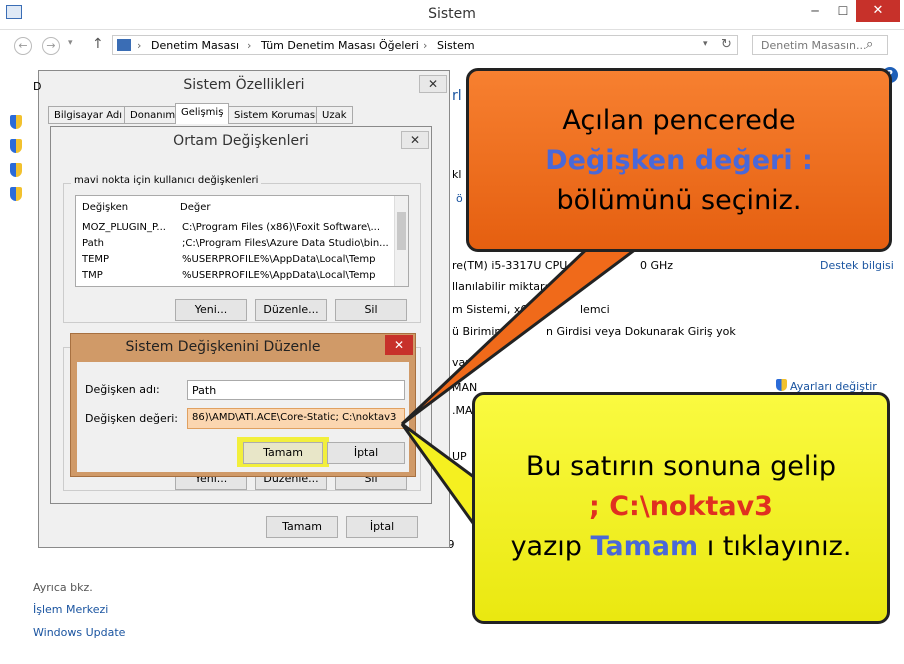 The height and width of the screenshot is (664, 904). I want to click on yellow-line3-a: yazıp, so click(550, 546).